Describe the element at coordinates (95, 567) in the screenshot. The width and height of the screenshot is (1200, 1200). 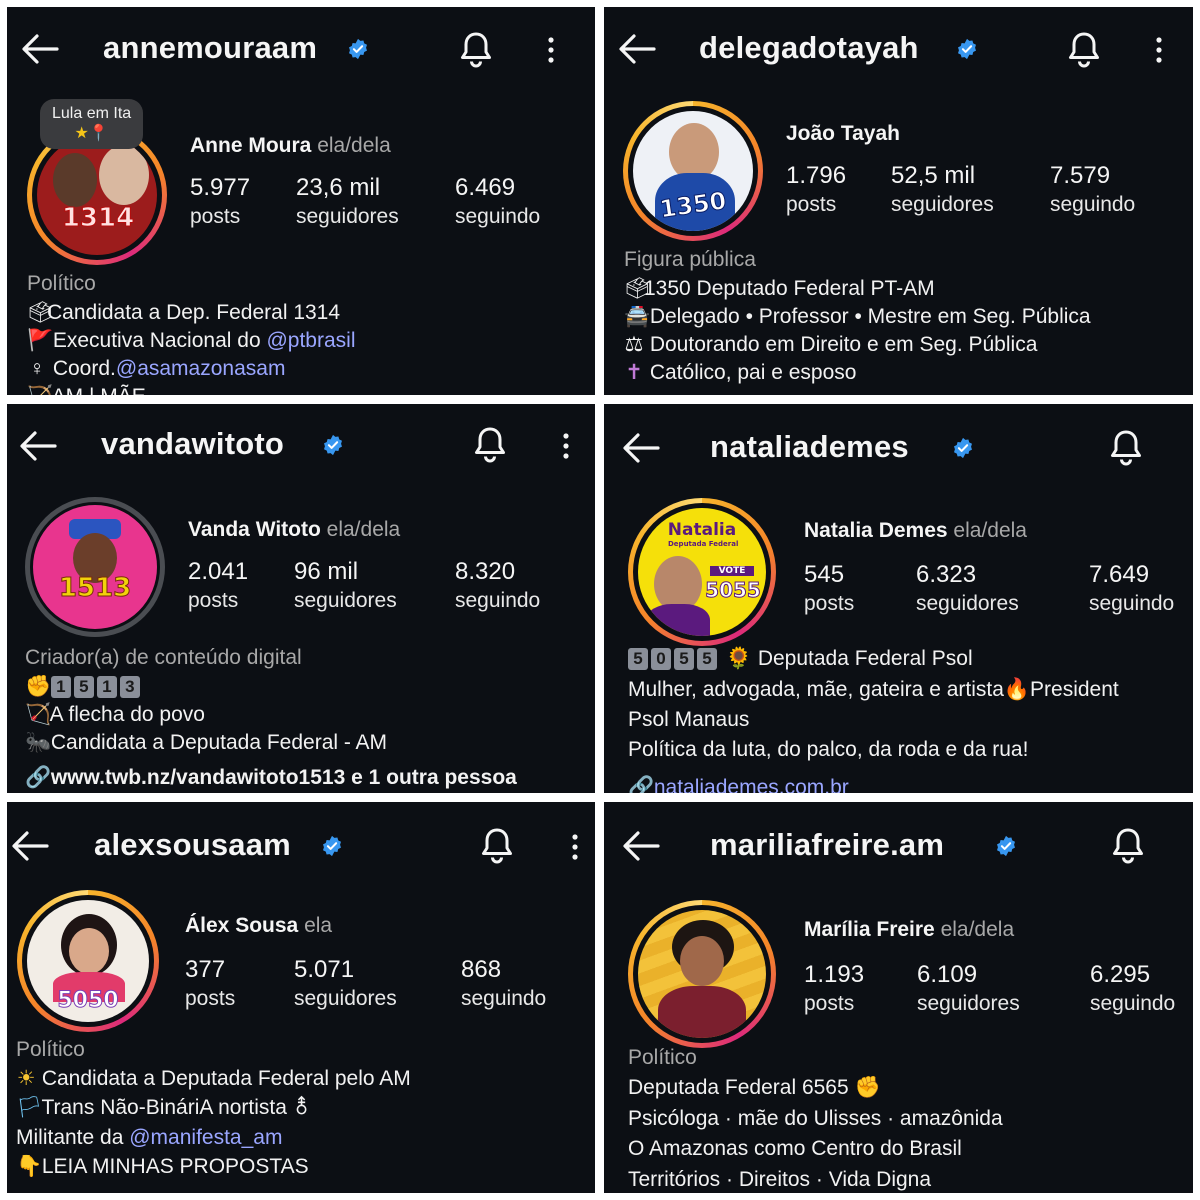
I see `profile-avatar: 1513` at that location.